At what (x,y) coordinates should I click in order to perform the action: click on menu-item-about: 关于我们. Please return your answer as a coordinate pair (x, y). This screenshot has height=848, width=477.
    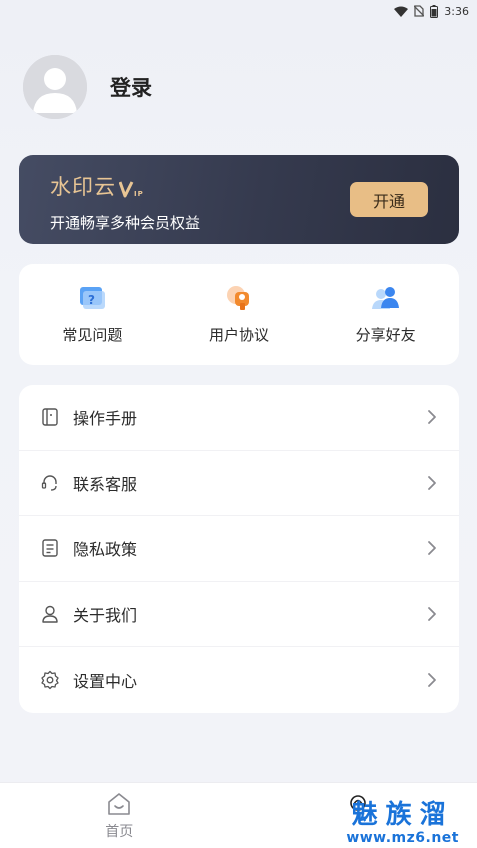
    Looking at the image, I should click on (239, 615).